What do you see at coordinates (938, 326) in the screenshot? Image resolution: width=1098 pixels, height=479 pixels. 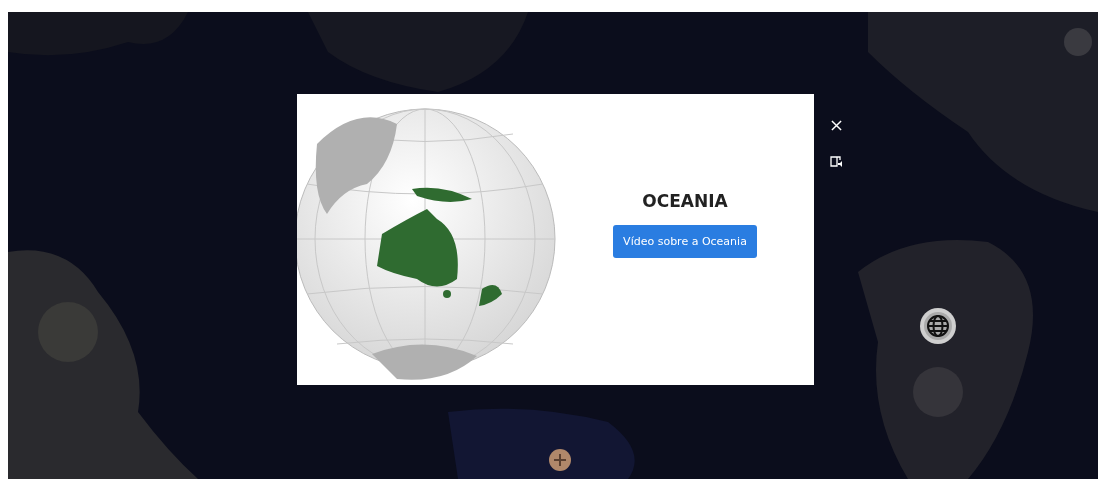 I see `globe-icon` at bounding box center [938, 326].